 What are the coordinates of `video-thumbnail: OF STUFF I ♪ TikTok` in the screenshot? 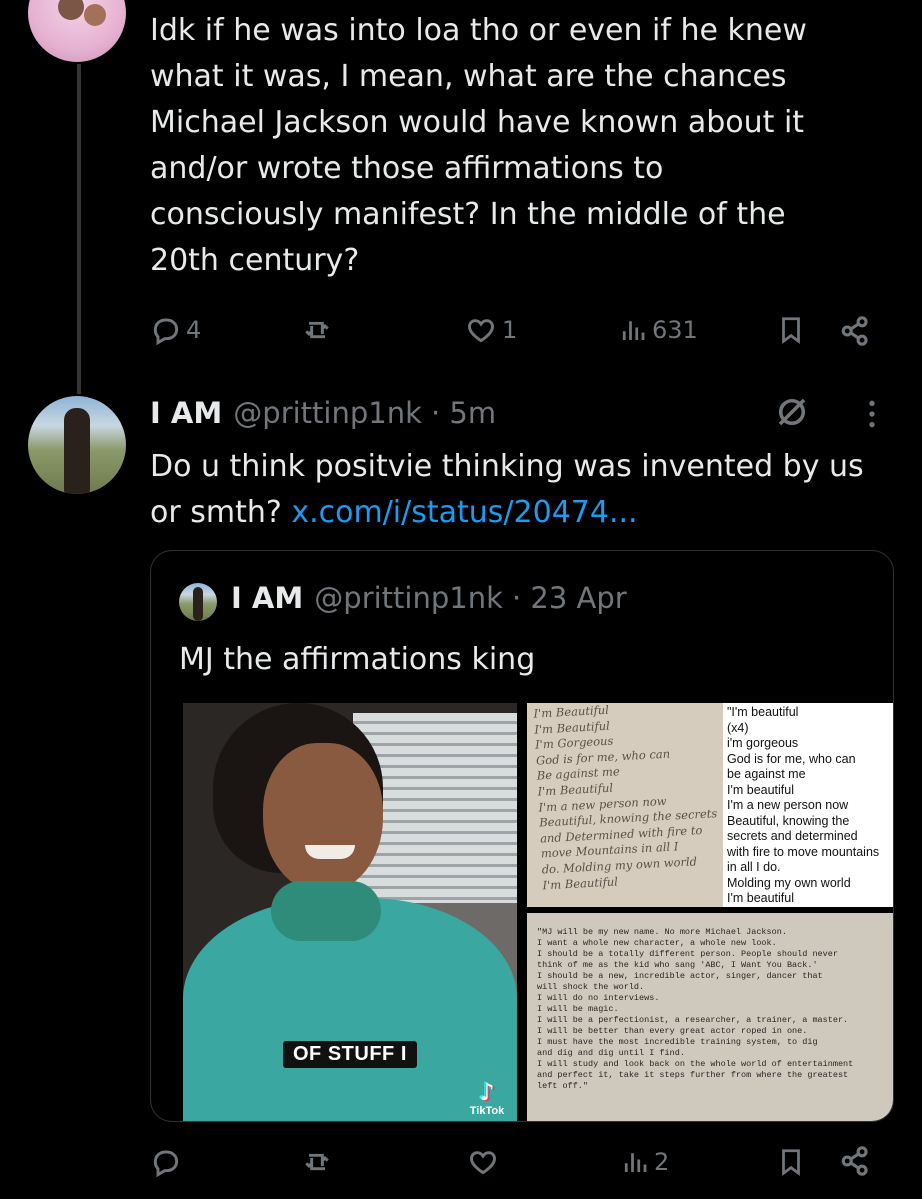 It's located at (350, 912).